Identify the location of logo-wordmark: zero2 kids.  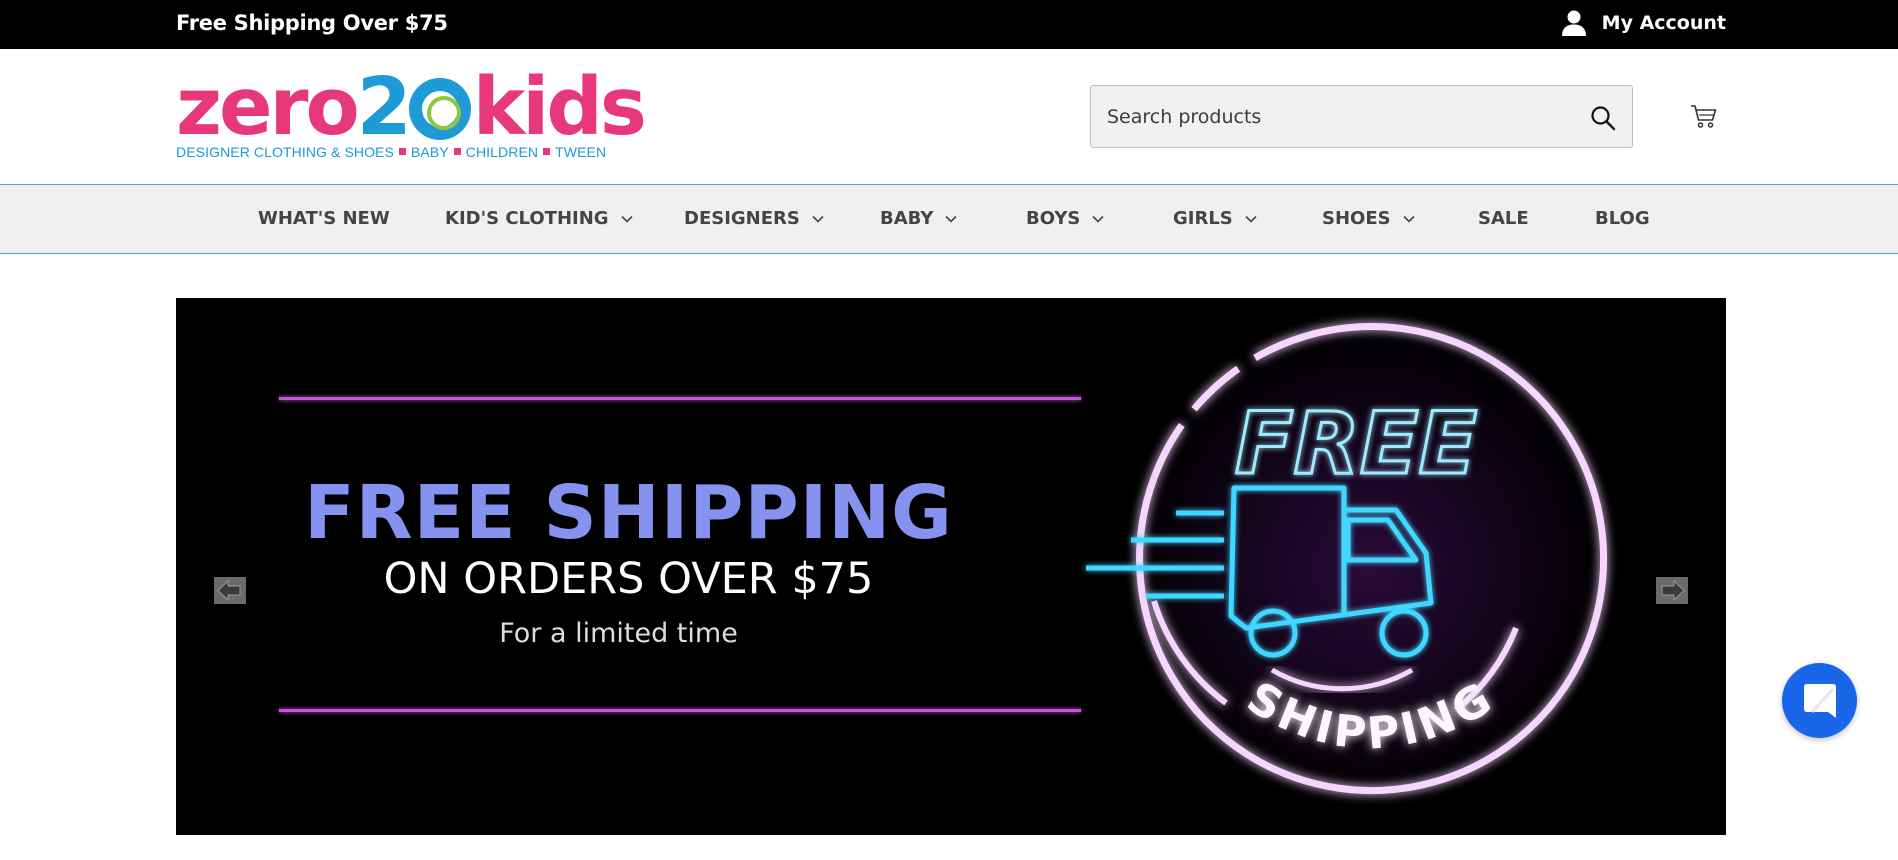
(411, 107).